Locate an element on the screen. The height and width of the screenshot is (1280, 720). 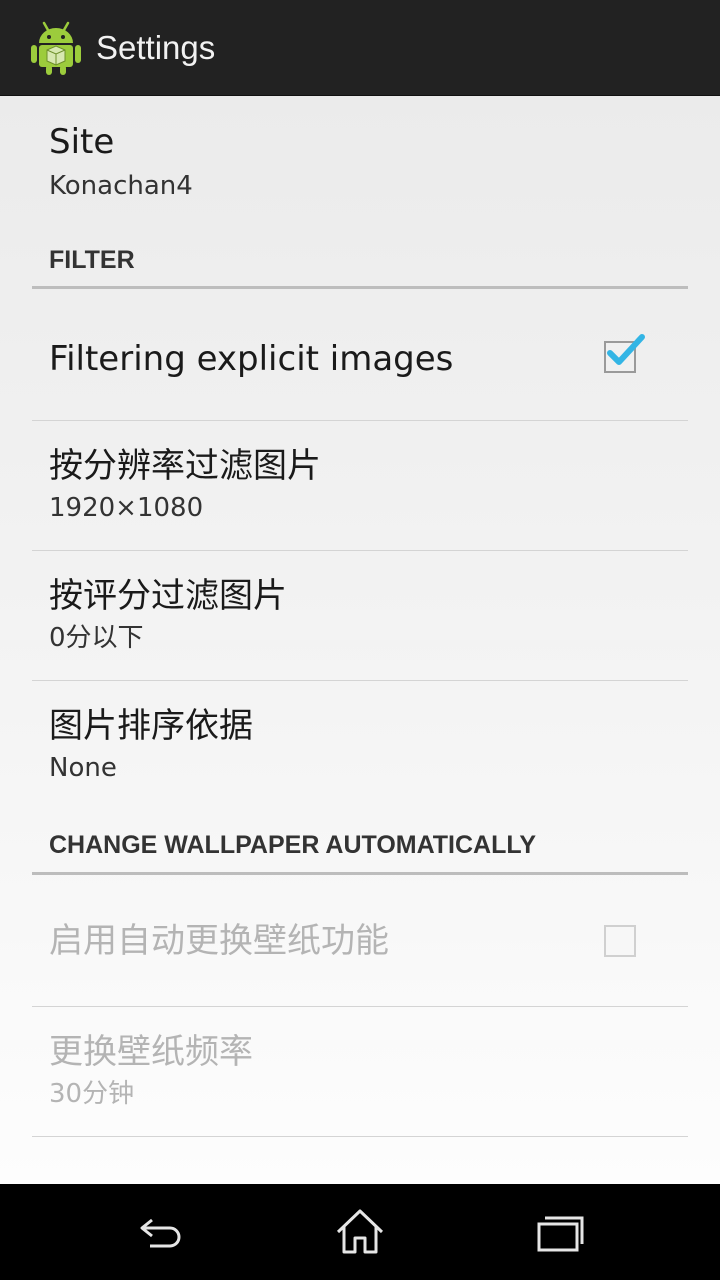
filter-explicit-checkbox is located at coordinates (624, 353).